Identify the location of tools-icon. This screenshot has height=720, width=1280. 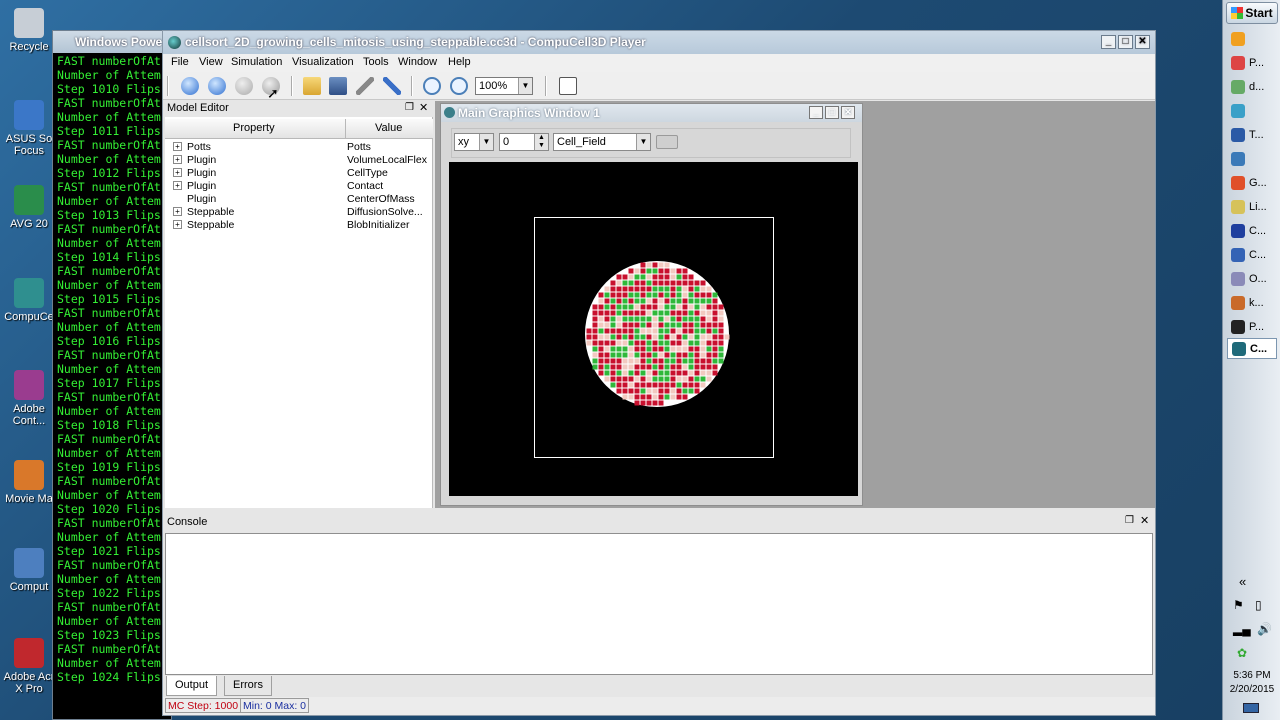
(365, 86).